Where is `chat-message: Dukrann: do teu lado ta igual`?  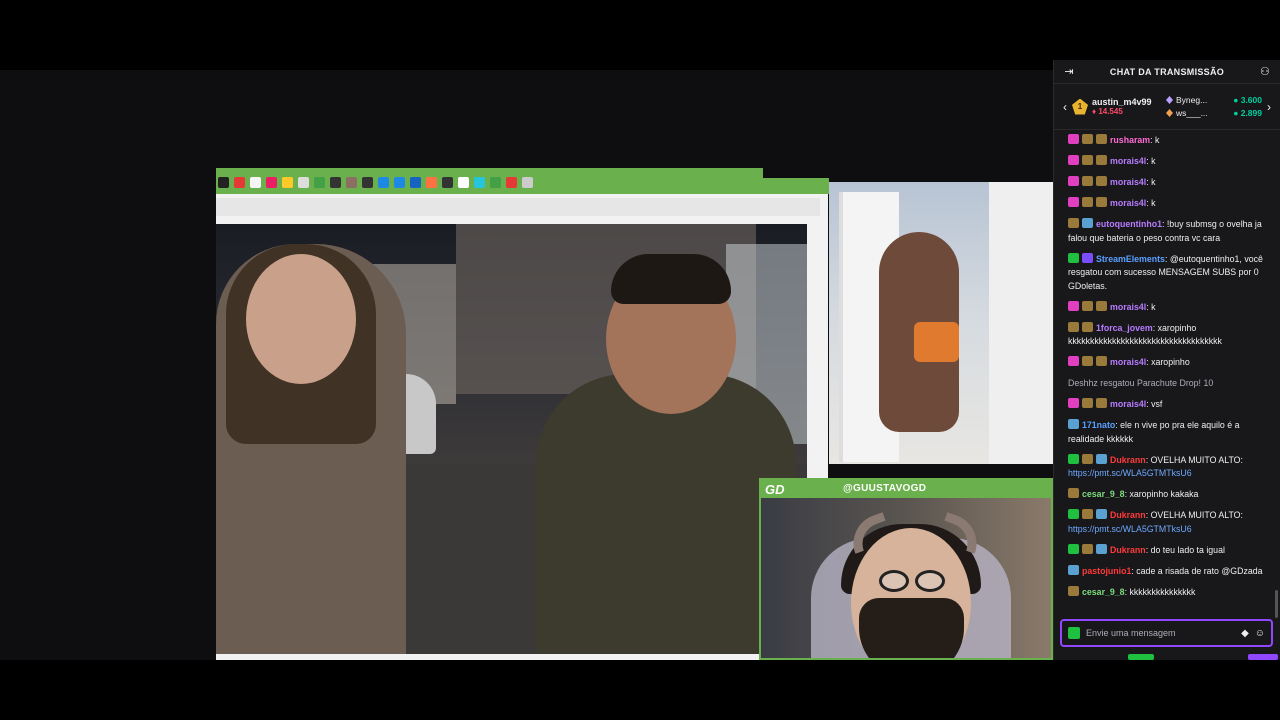
chat-message: Dukrann: do teu lado ta igual is located at coordinates (1171, 550).